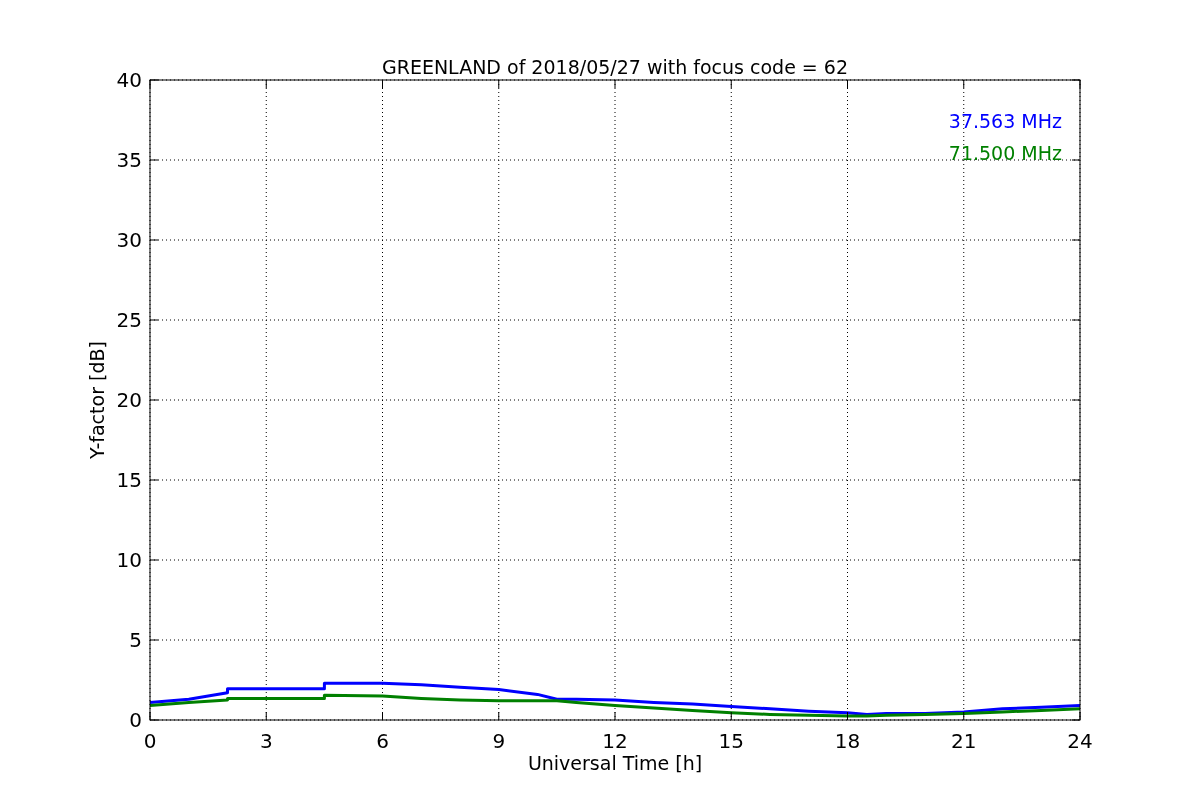  Describe the element at coordinates (847, 741) in the screenshot. I see `tick-label: 18` at that location.